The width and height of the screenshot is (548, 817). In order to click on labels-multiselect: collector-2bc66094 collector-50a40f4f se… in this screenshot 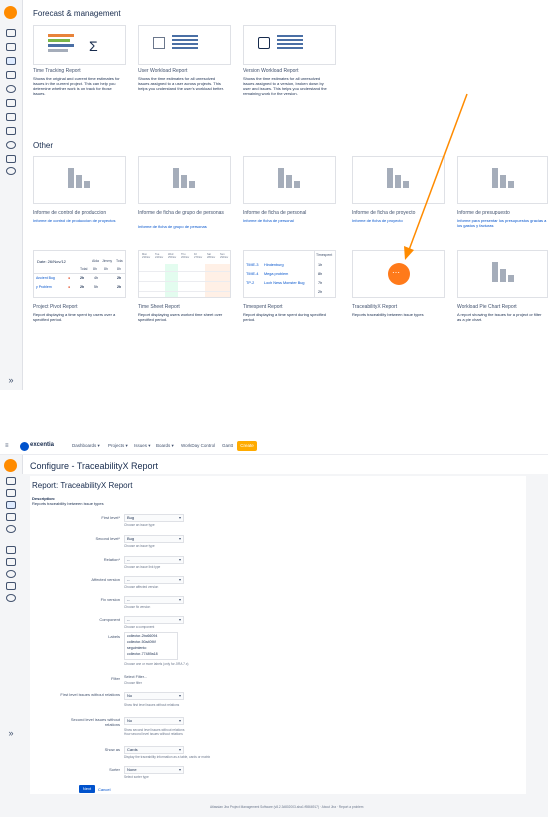, I will do `click(151, 646)`.